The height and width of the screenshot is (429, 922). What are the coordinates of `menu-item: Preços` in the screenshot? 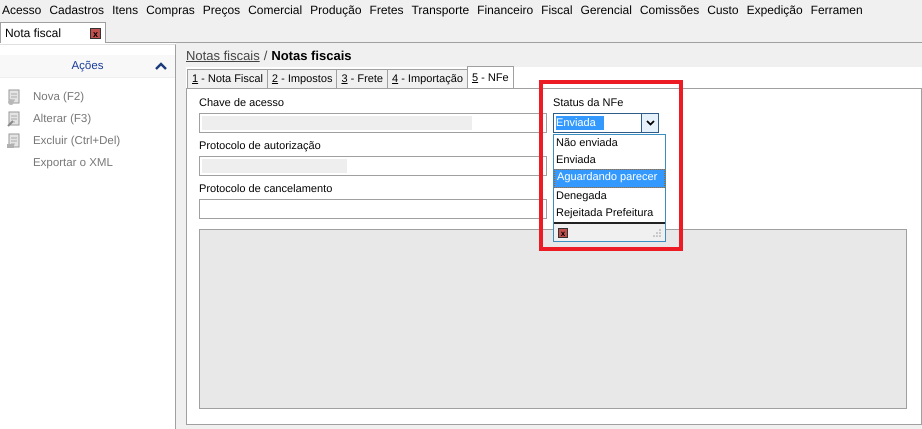 It's located at (222, 10).